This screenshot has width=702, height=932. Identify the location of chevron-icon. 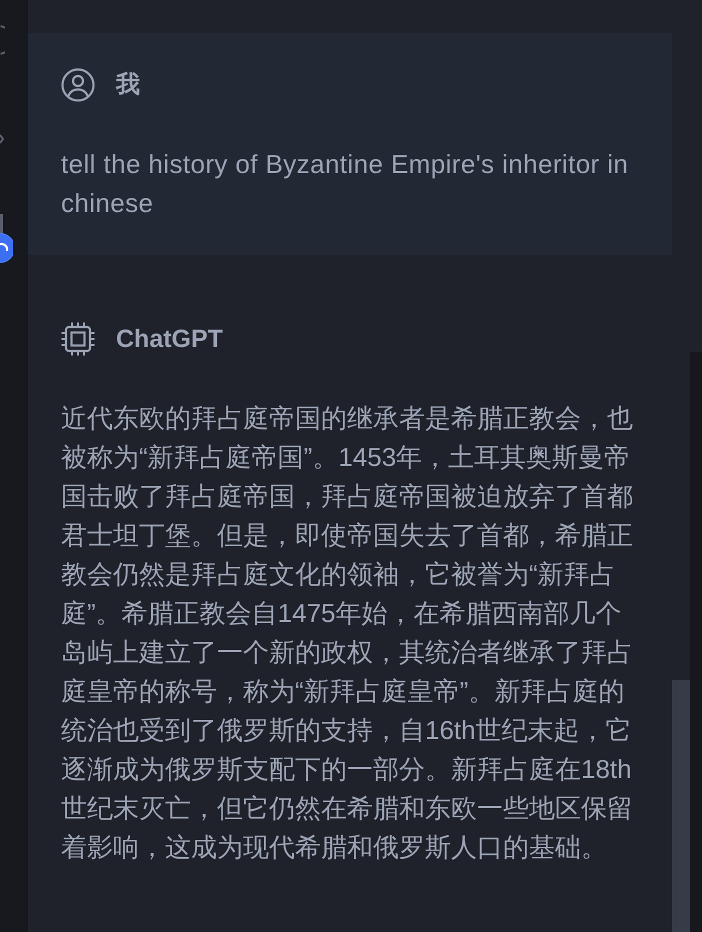
(2, 139).